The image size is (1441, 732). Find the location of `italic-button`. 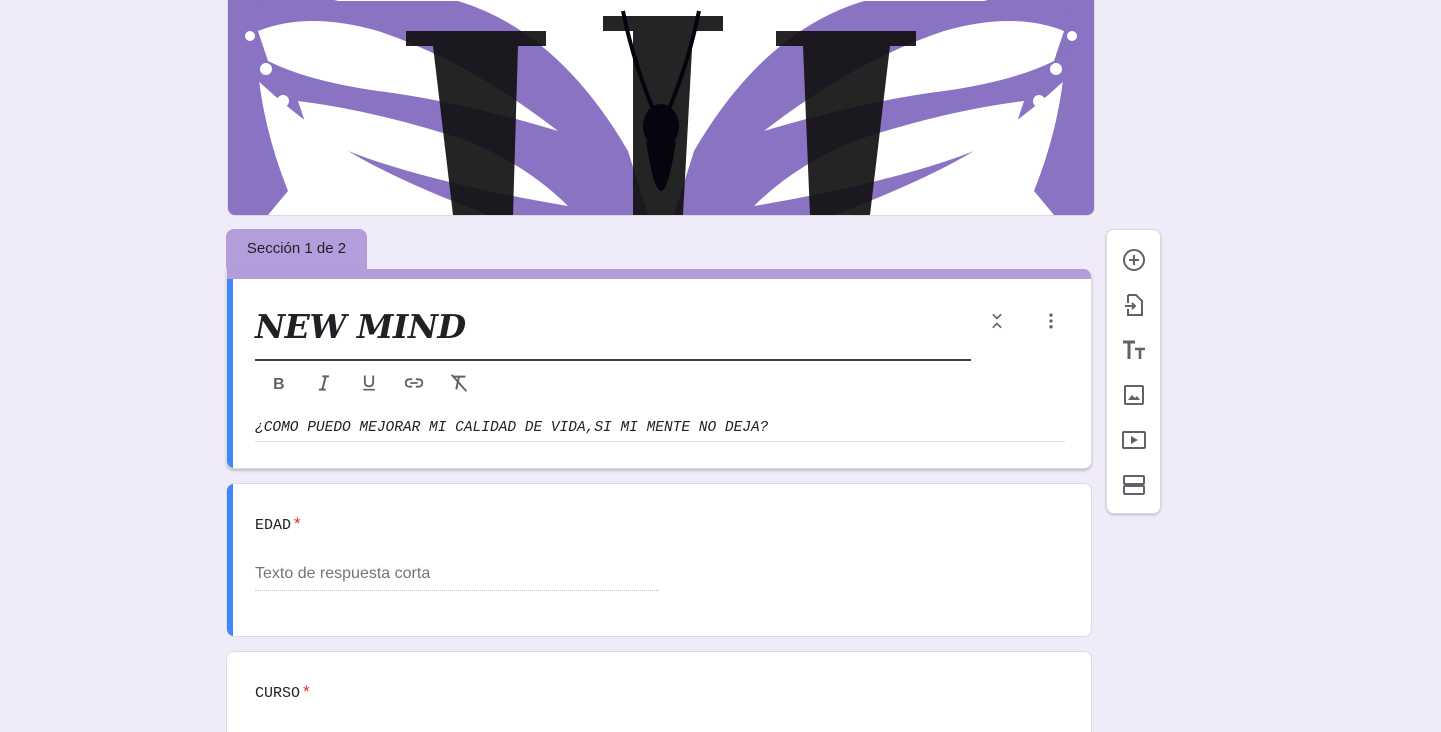

italic-button is located at coordinates (324, 383).